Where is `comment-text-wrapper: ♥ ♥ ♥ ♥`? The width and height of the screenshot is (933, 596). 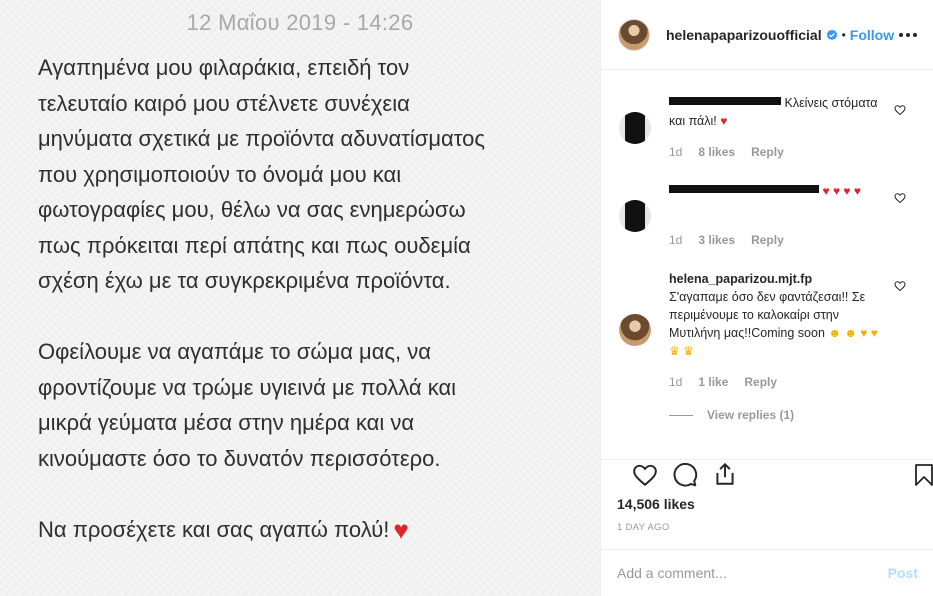 comment-text-wrapper: ♥ ♥ ♥ ♥ is located at coordinates (779, 191).